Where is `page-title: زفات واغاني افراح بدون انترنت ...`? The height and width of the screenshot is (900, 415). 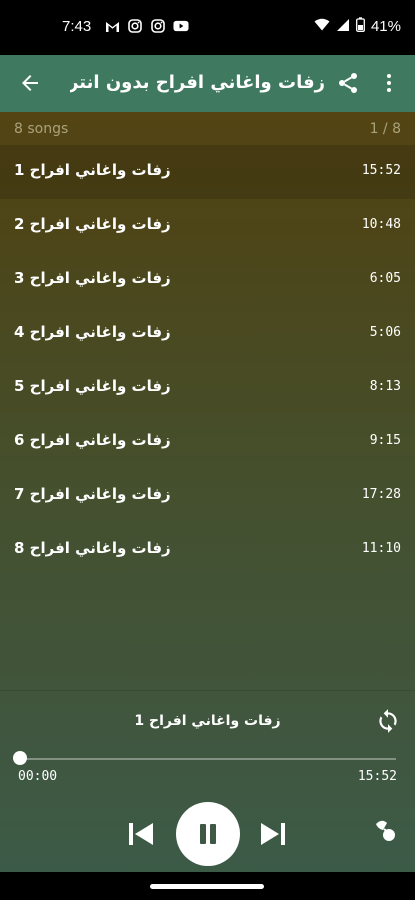
page-title: زفات واغاني افراح بدون انترنت ... is located at coordinates (197, 82).